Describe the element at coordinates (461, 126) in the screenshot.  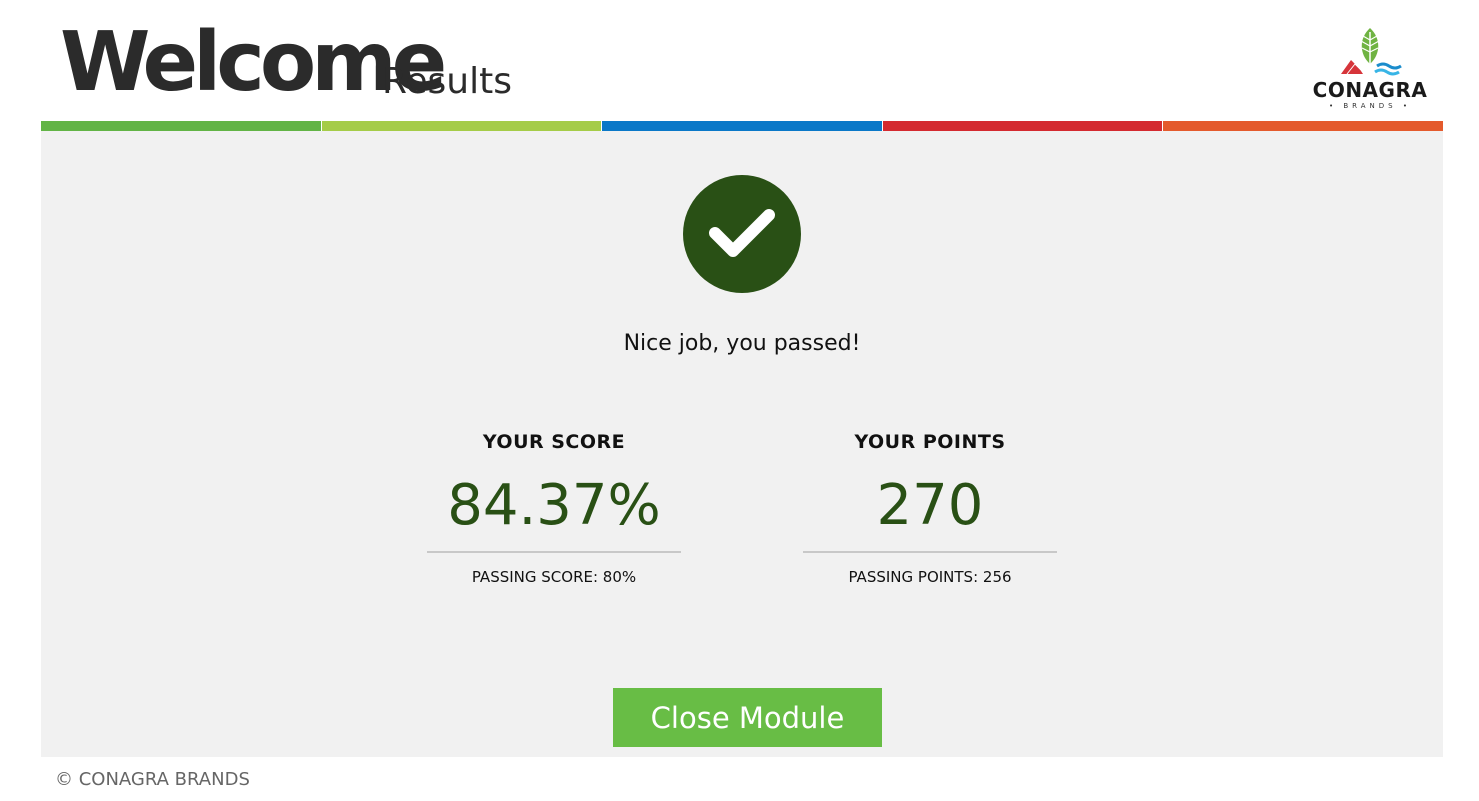
I see `stripe-lime` at that location.